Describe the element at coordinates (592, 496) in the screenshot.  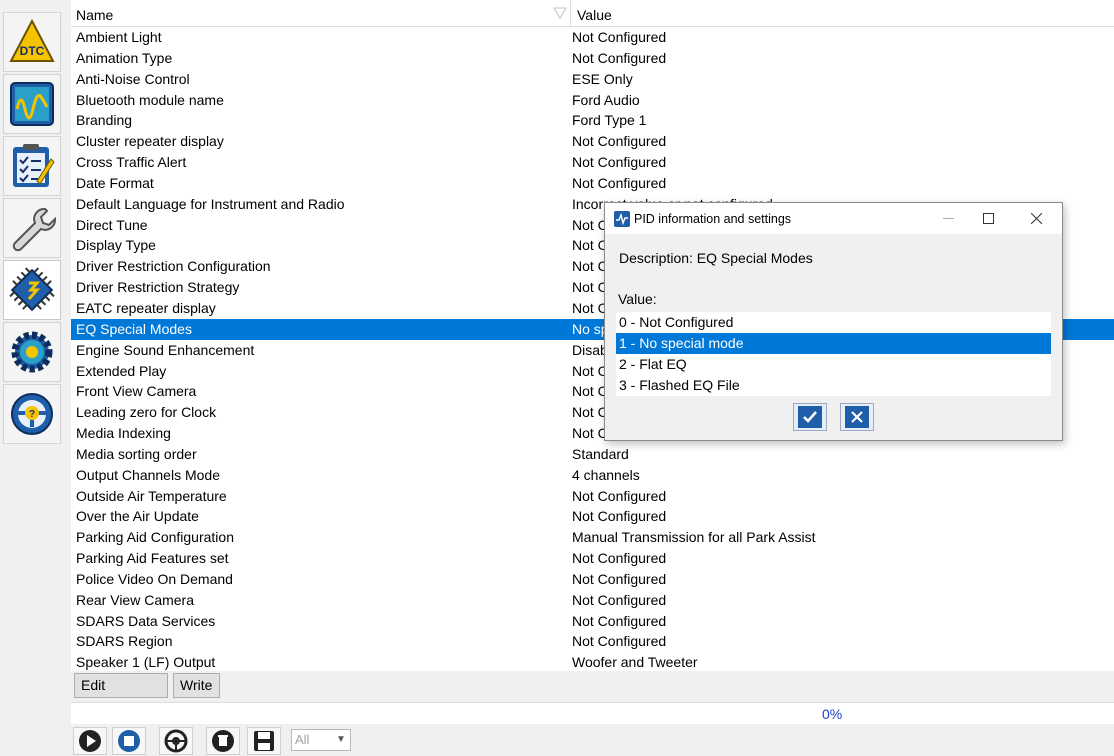
I see `table-row: Outside Air Temperature Not Configured` at that location.